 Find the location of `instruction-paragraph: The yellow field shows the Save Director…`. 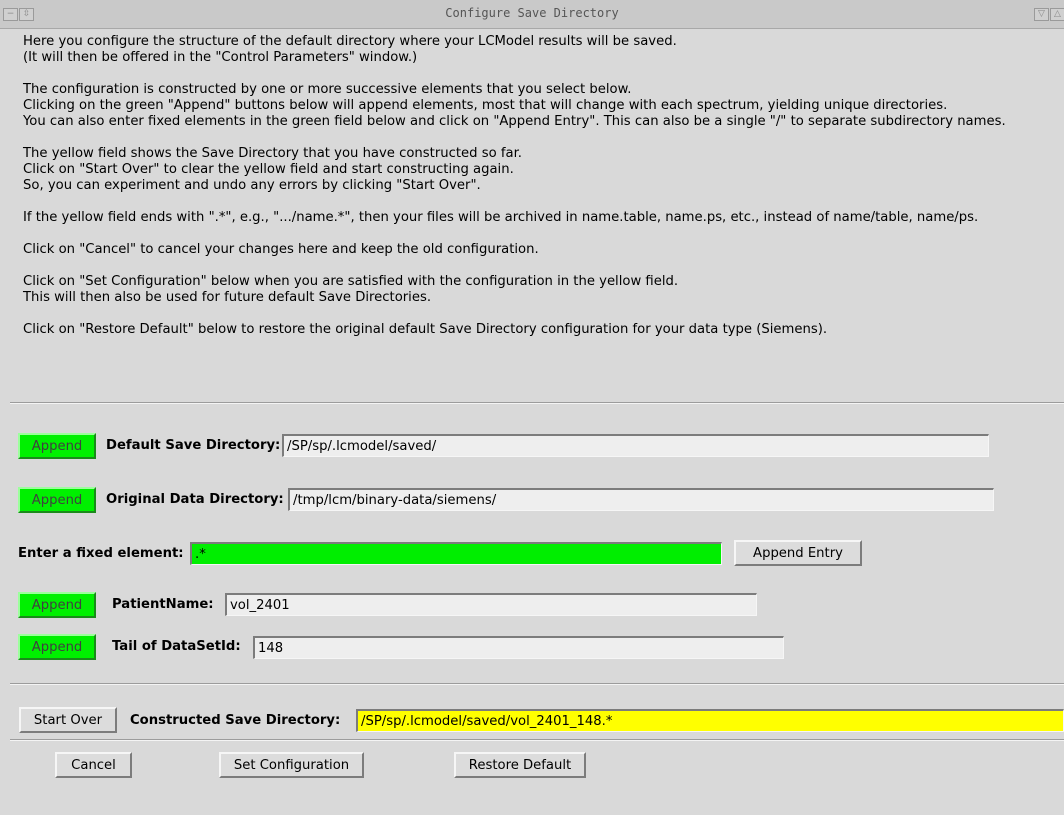

instruction-paragraph: The yellow field shows the Save Director… is located at coordinates (272, 169).